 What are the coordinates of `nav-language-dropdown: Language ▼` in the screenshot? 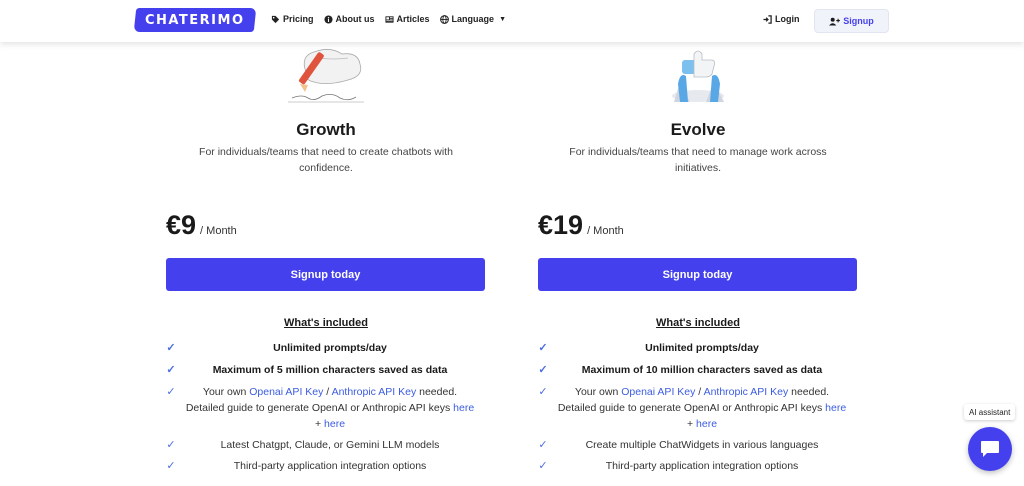 It's located at (472, 19).